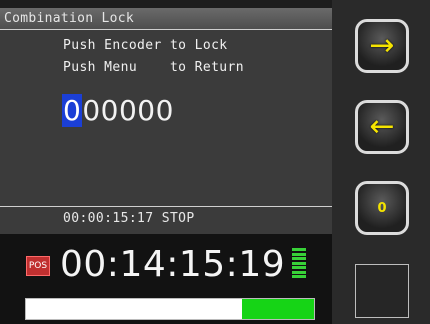  What do you see at coordinates (382, 291) in the screenshot?
I see `empty-slot` at bounding box center [382, 291].